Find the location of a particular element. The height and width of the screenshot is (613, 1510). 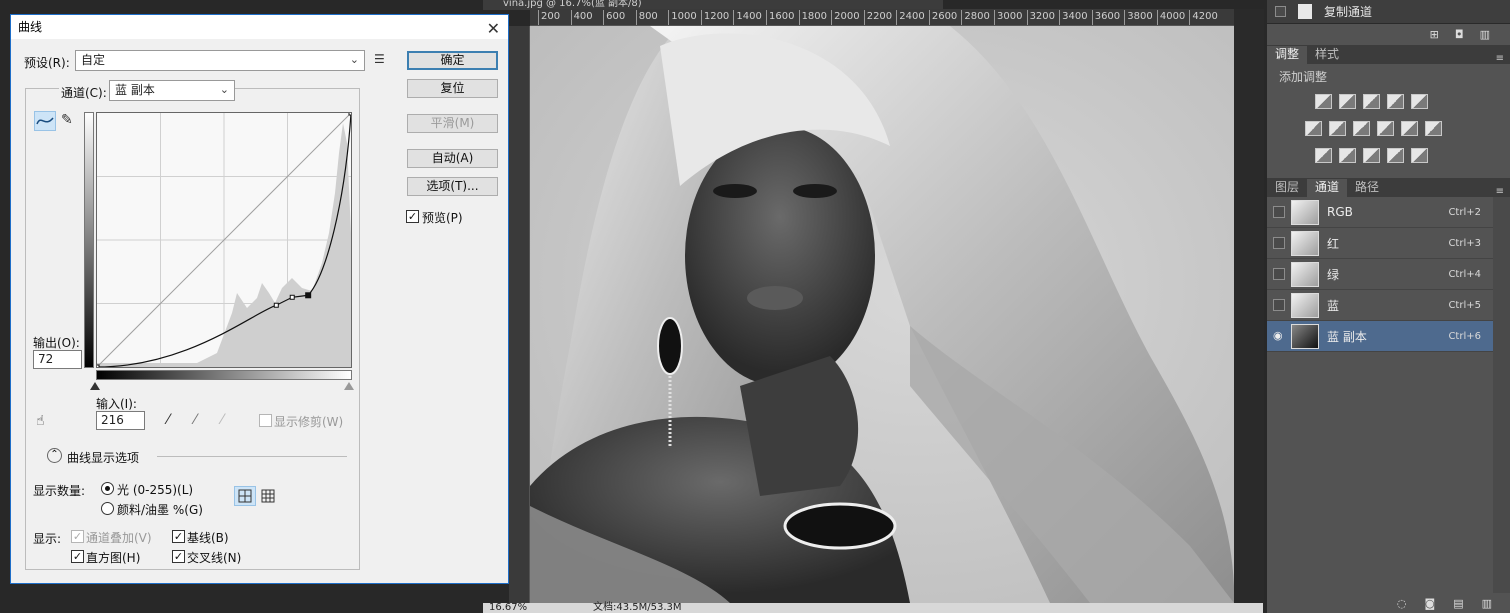

black-eyedropper-icon: ⁄ is located at coordinates (168, 420).